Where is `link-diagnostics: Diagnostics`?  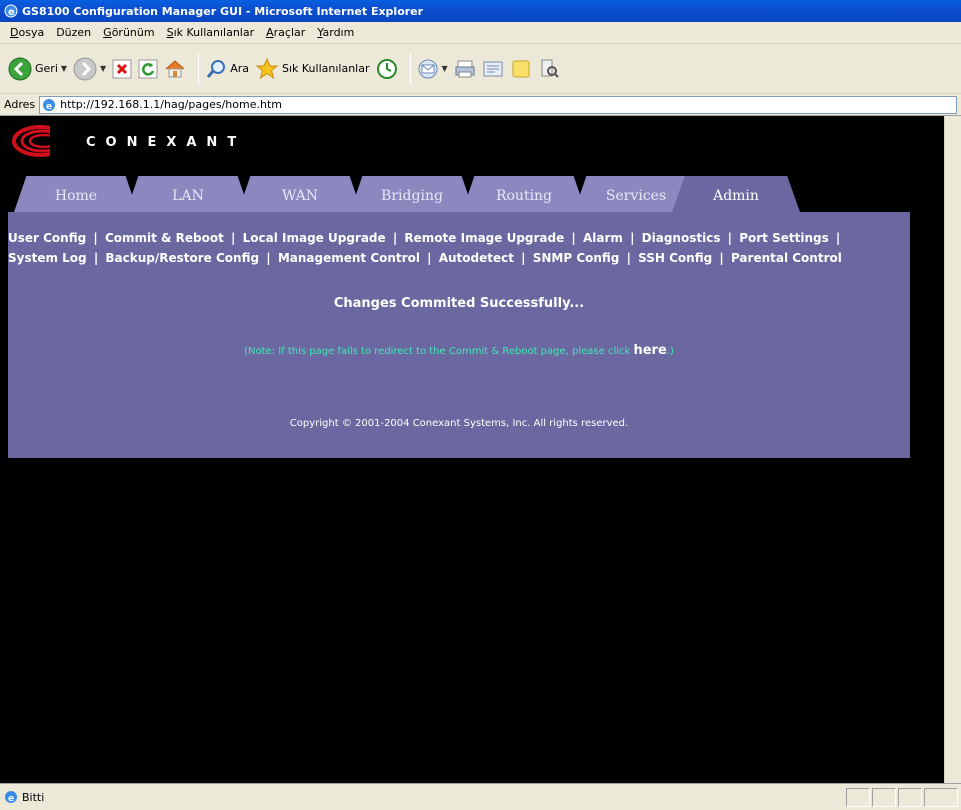
link-diagnostics: Diagnostics is located at coordinates (681, 238).